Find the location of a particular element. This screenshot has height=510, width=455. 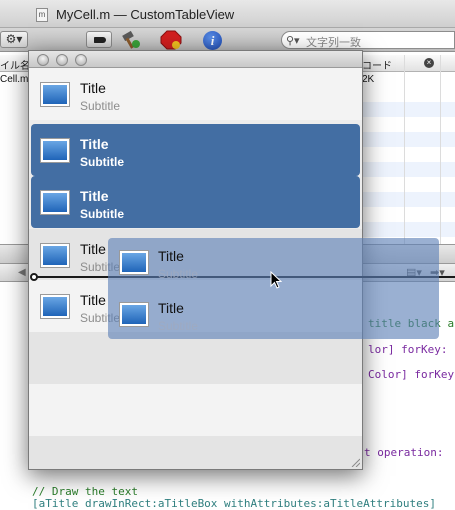

document-icon: m is located at coordinates (42, 15).